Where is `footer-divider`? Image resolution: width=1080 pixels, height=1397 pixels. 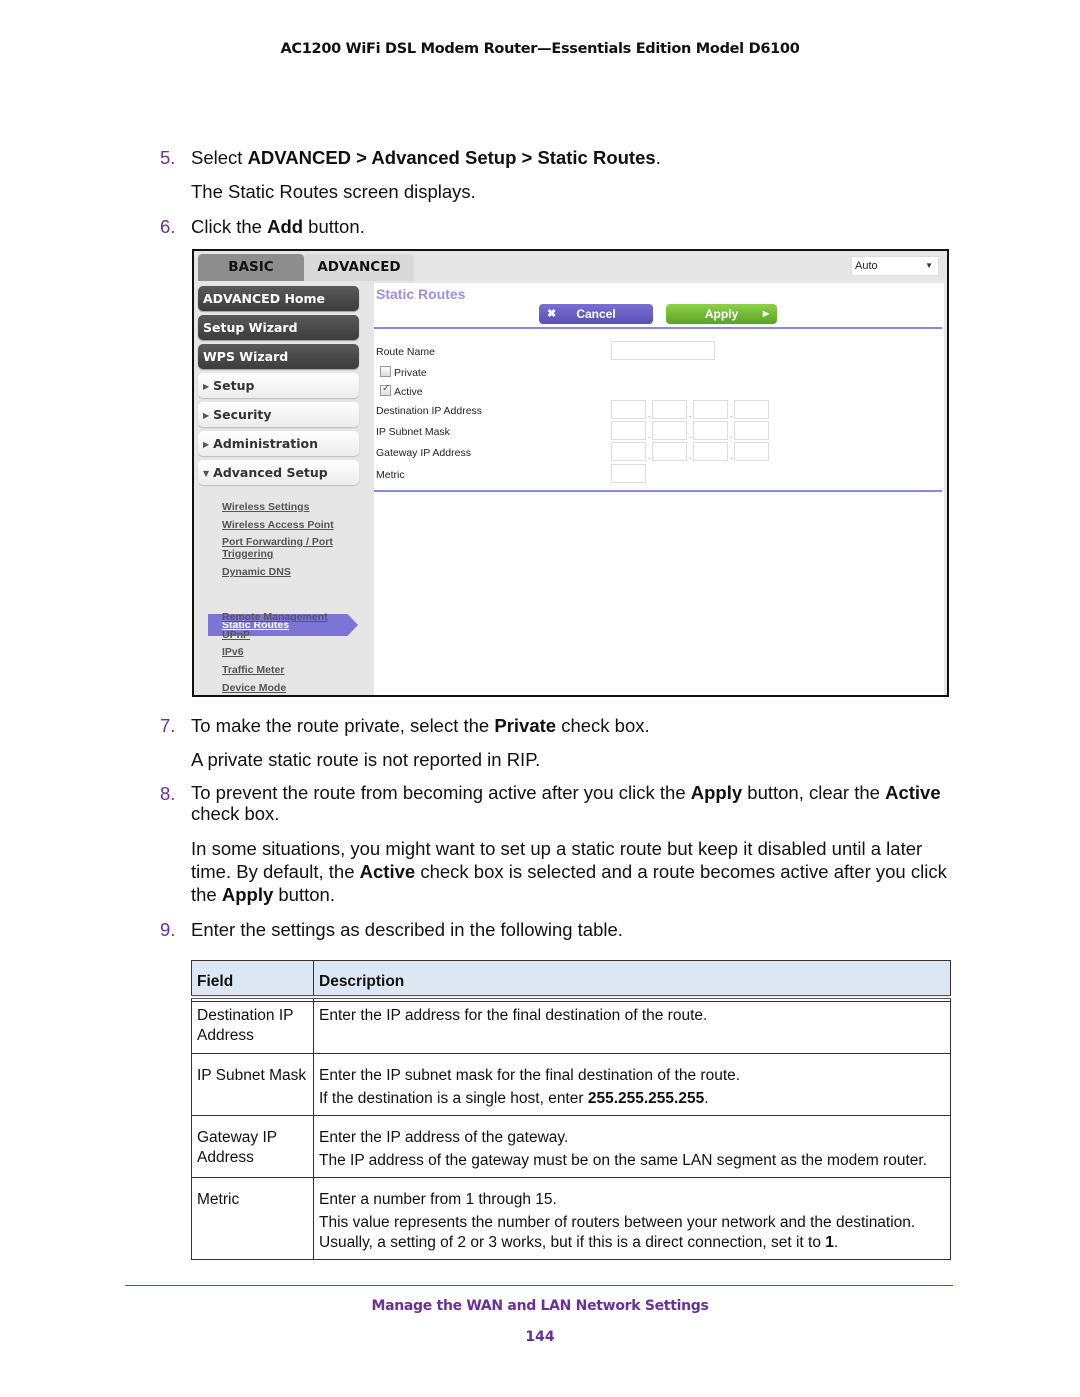
footer-divider is located at coordinates (539, 1285).